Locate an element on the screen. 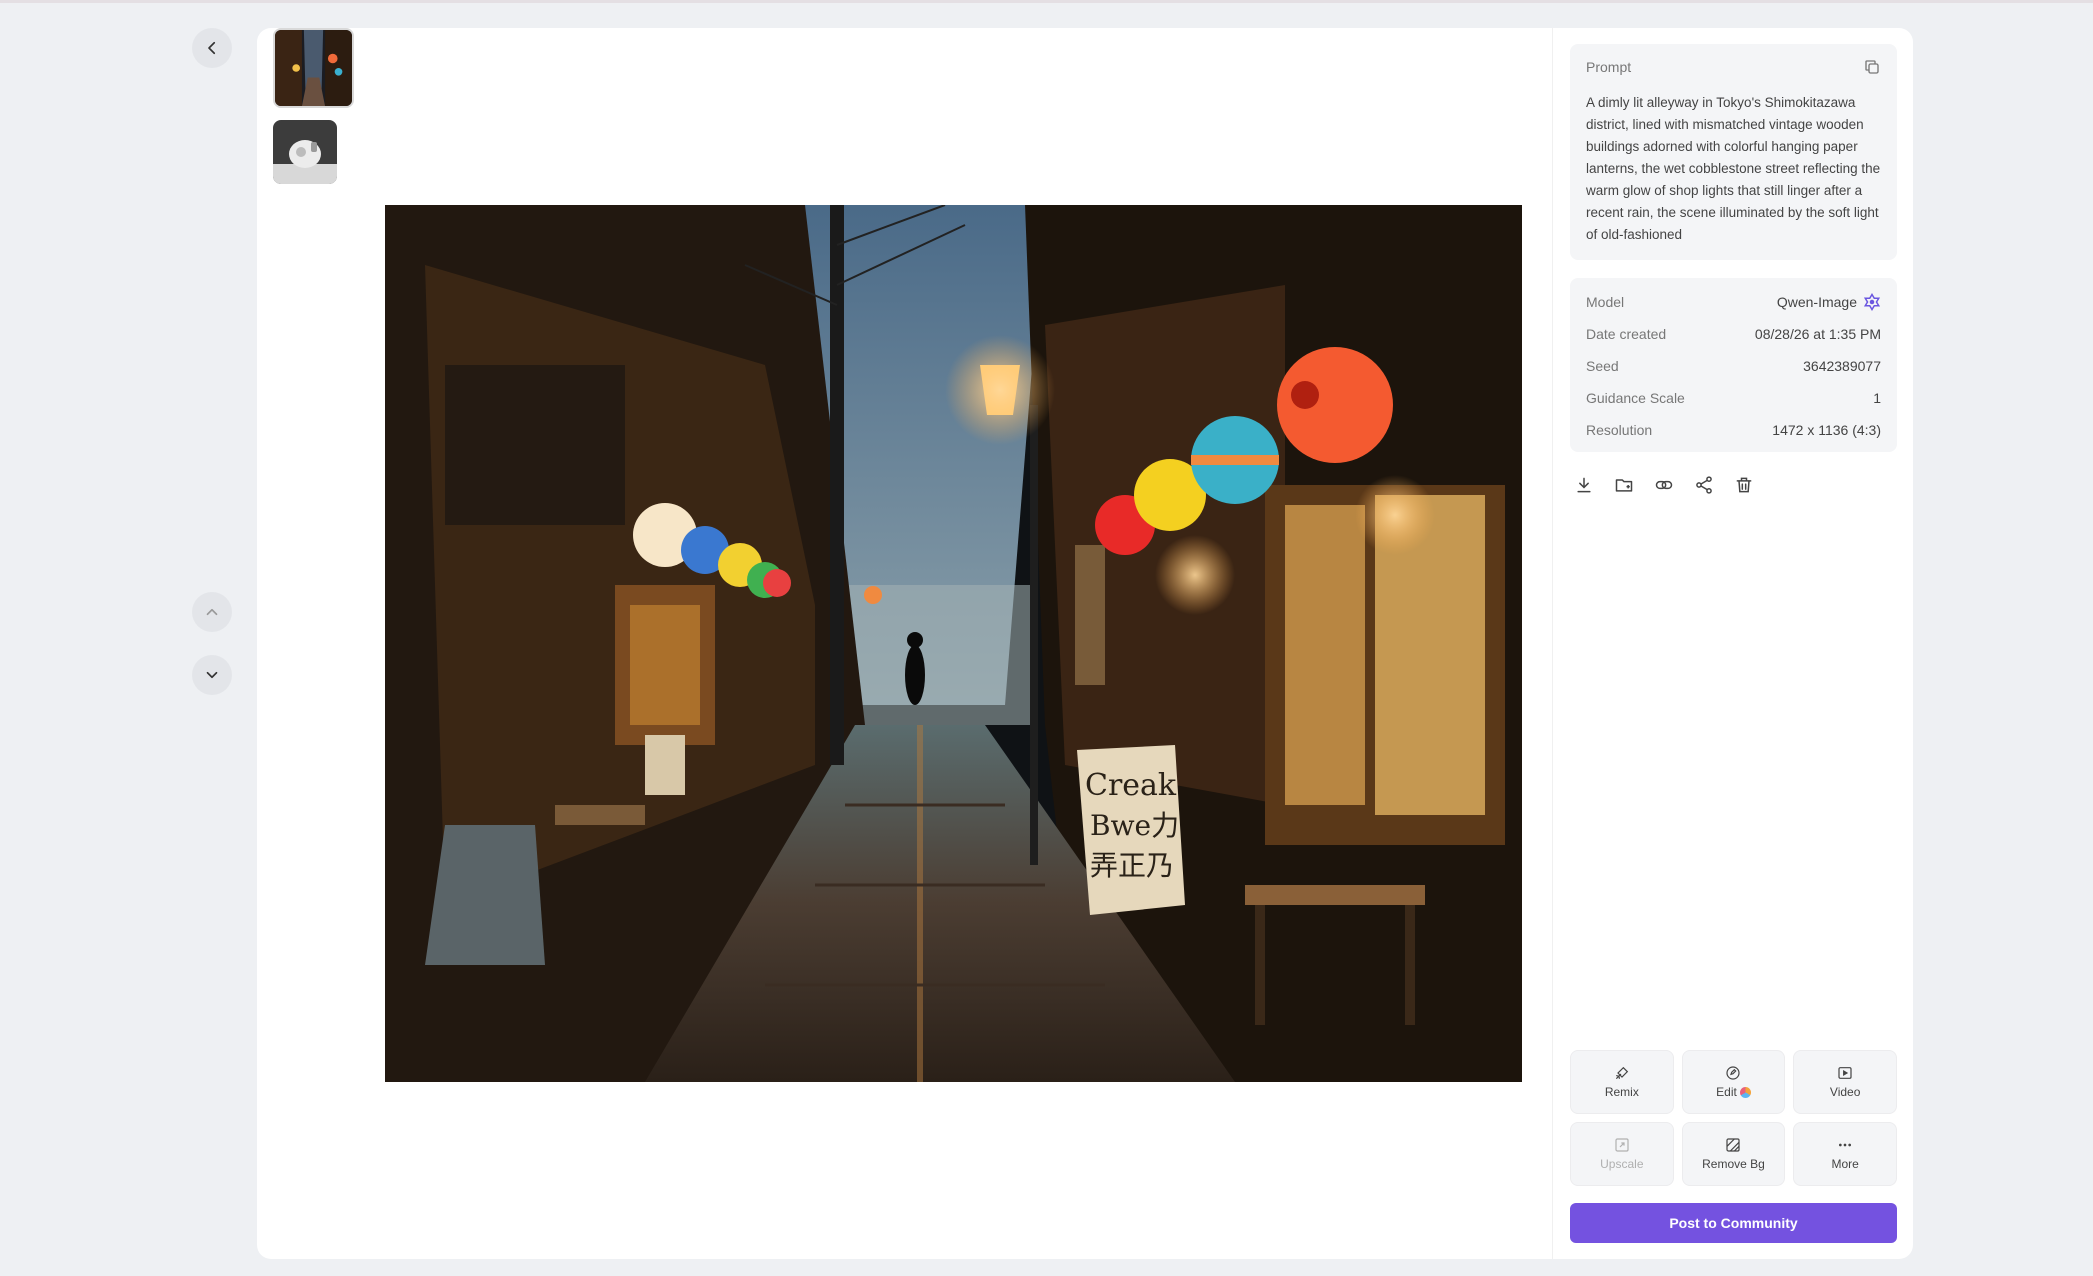  back-button is located at coordinates (212, 48).